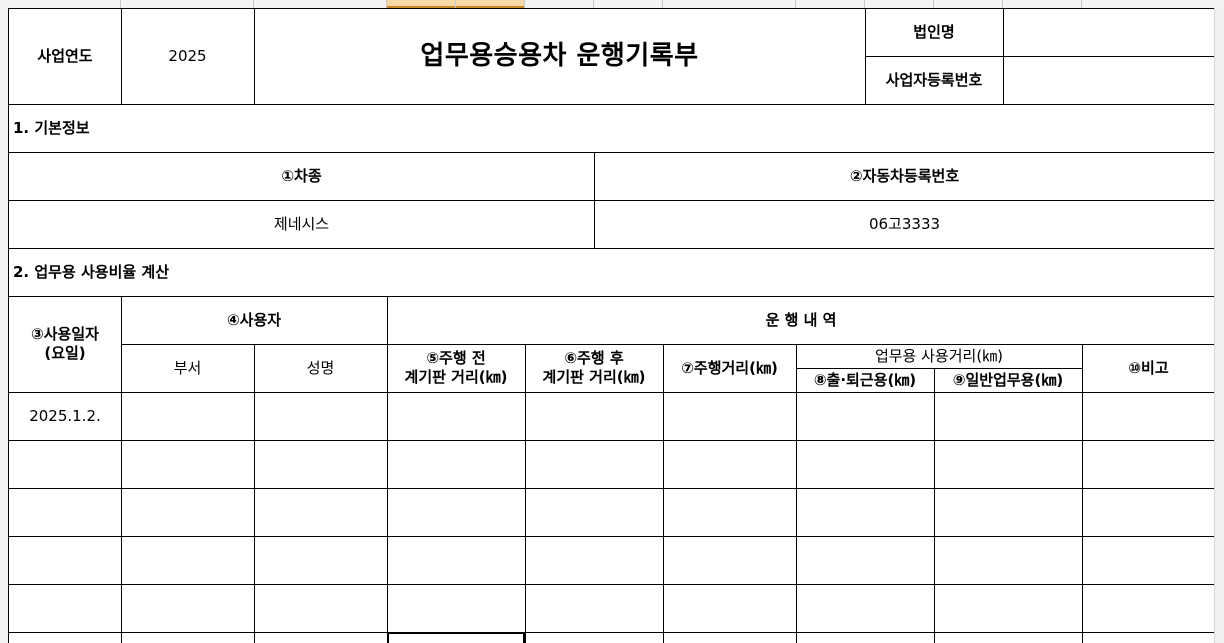 The image size is (1224, 643). I want to click on row2-date-cell, so click(65, 464).